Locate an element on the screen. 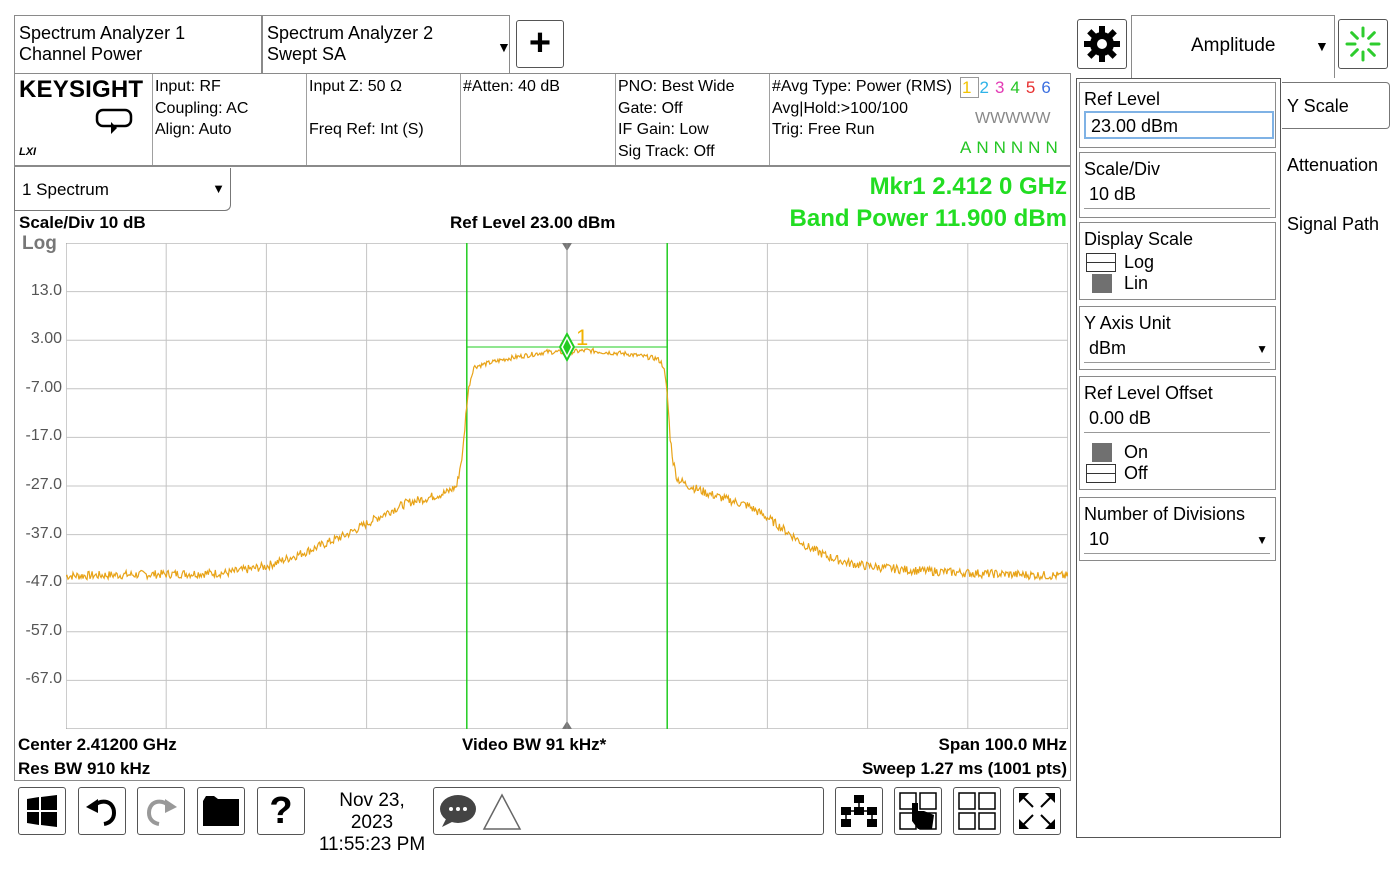 The image size is (1398, 869). trace-3-indicator: 3 is located at coordinates (1002, 87).